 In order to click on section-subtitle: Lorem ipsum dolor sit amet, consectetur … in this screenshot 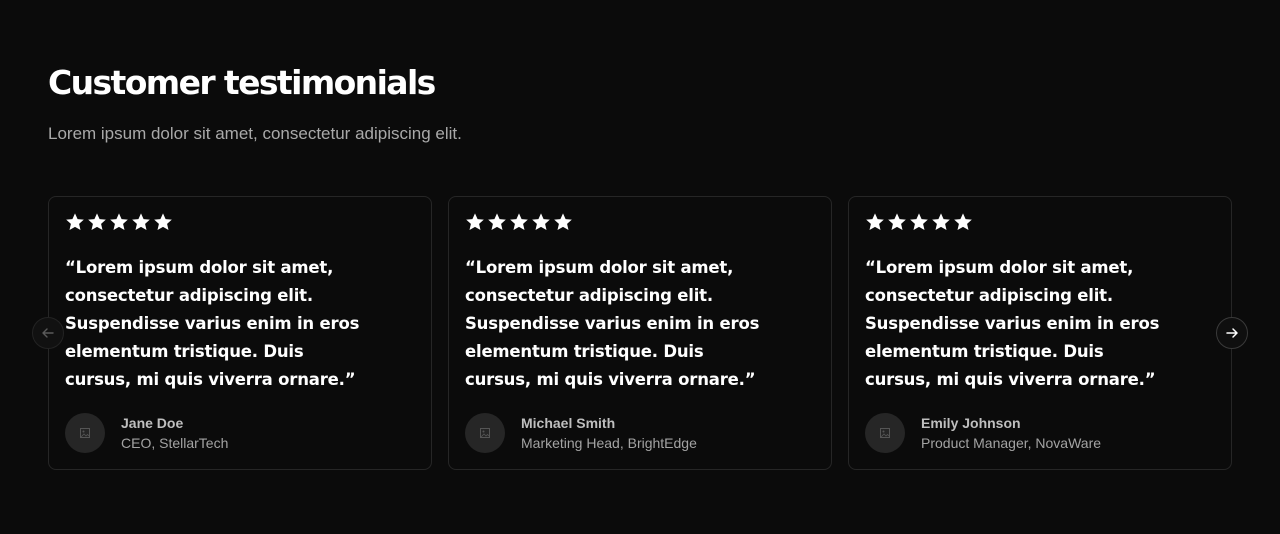, I will do `click(255, 133)`.